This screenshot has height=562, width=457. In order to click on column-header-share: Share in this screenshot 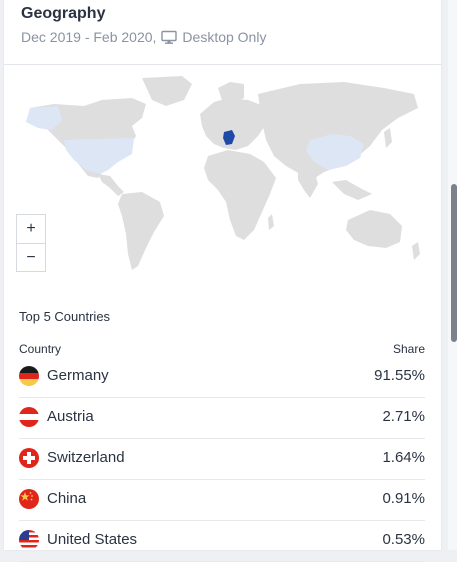, I will do `click(408, 349)`.